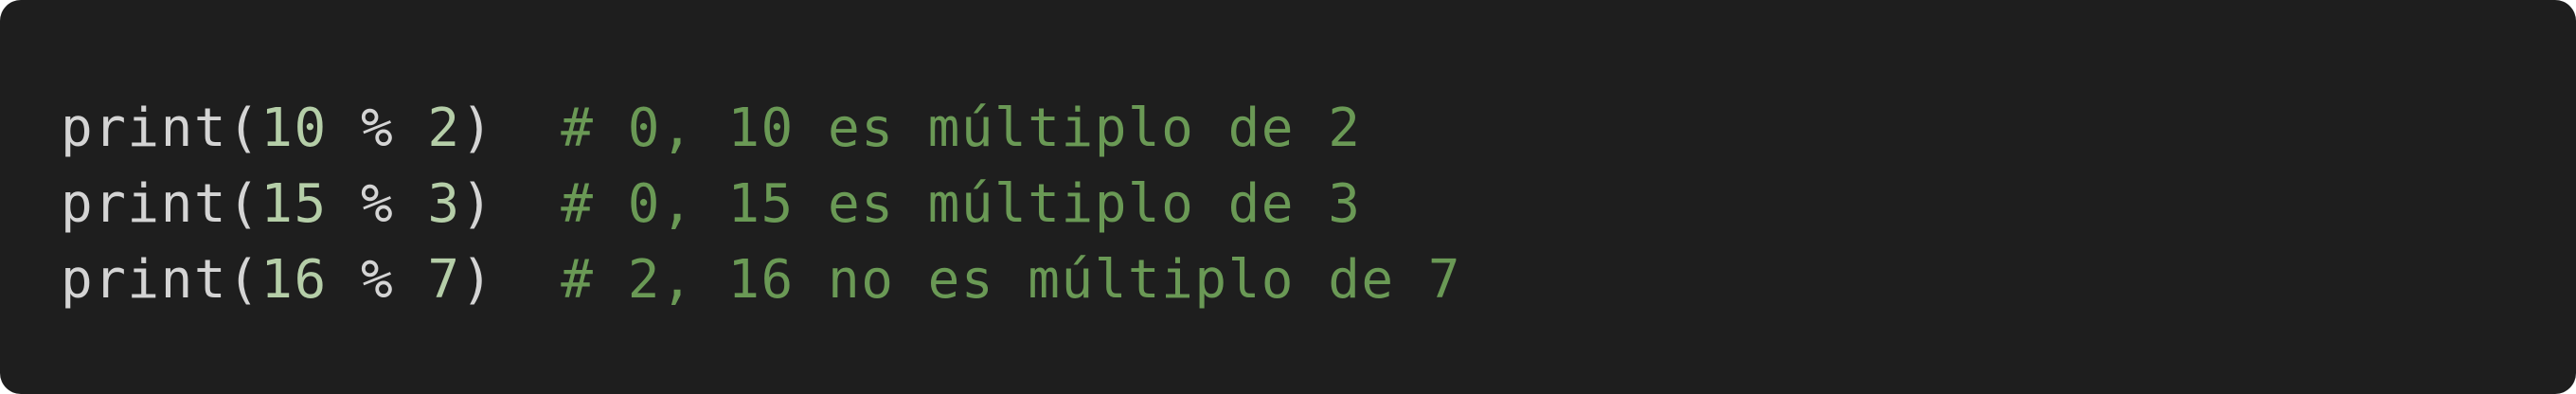  Describe the element at coordinates (444, 129) in the screenshot. I see `number-literal: 2` at that location.